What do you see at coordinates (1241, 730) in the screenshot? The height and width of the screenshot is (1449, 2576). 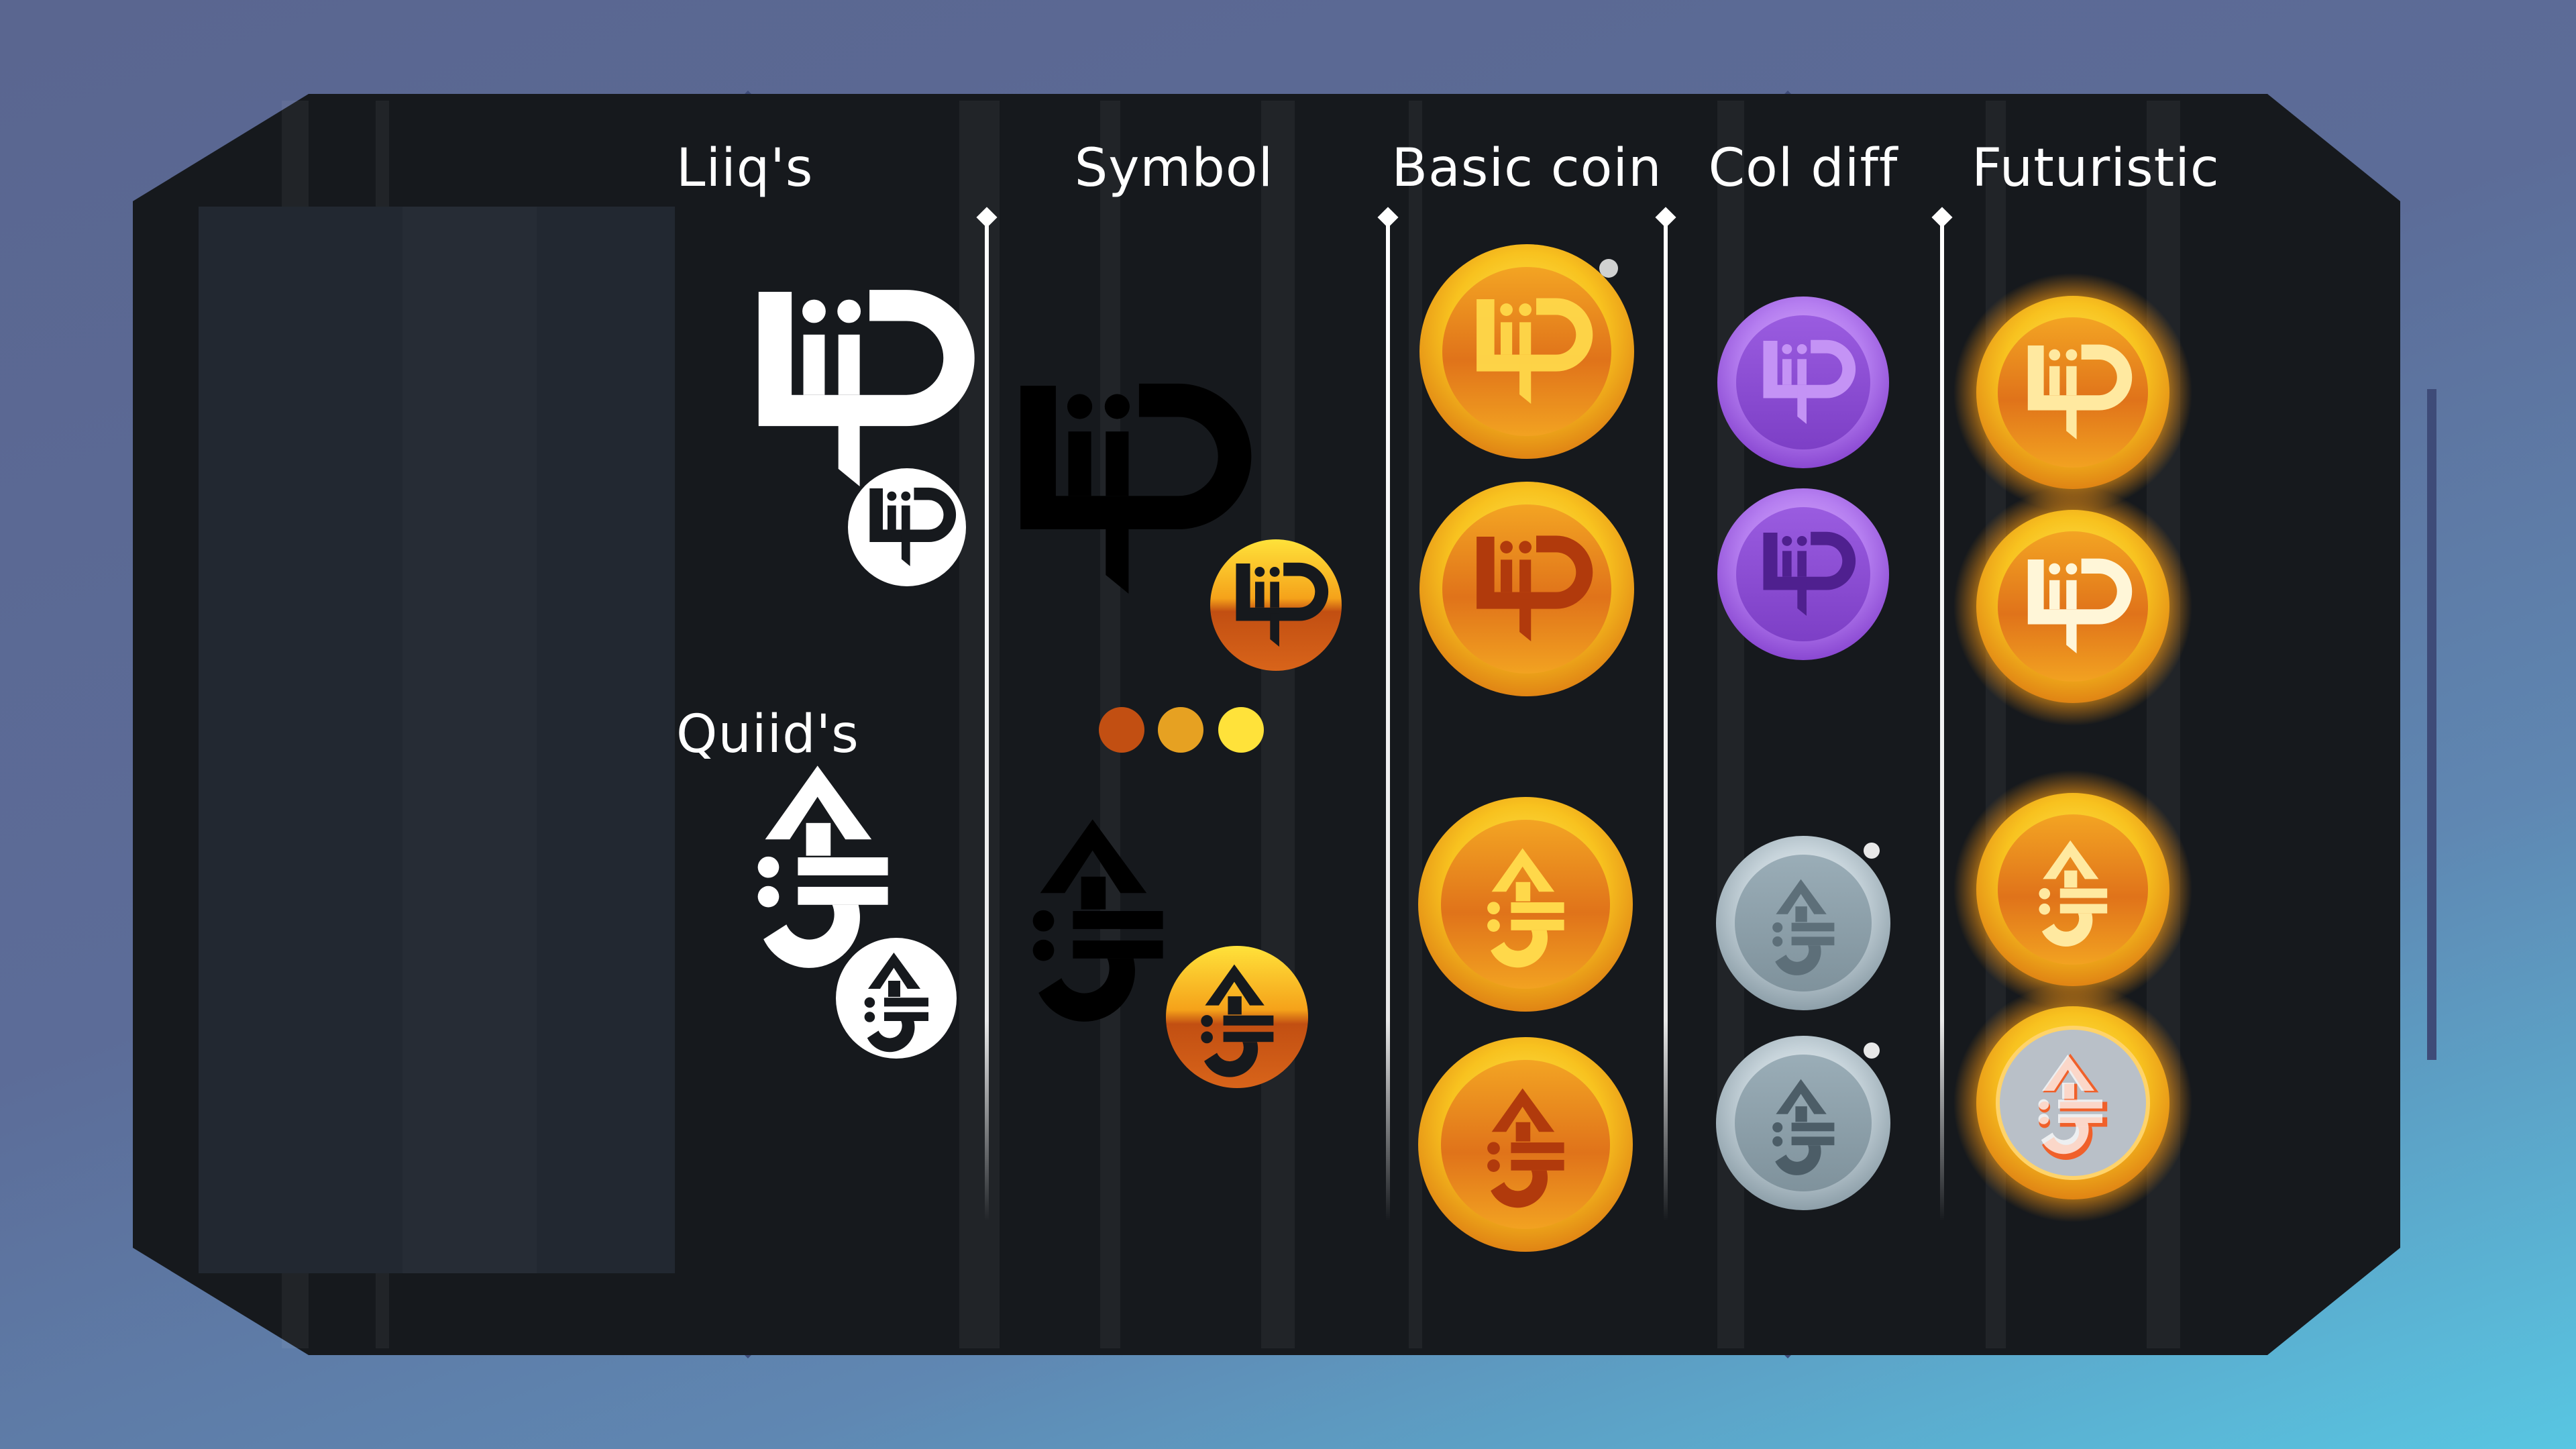 I see `swatch-yellow` at bounding box center [1241, 730].